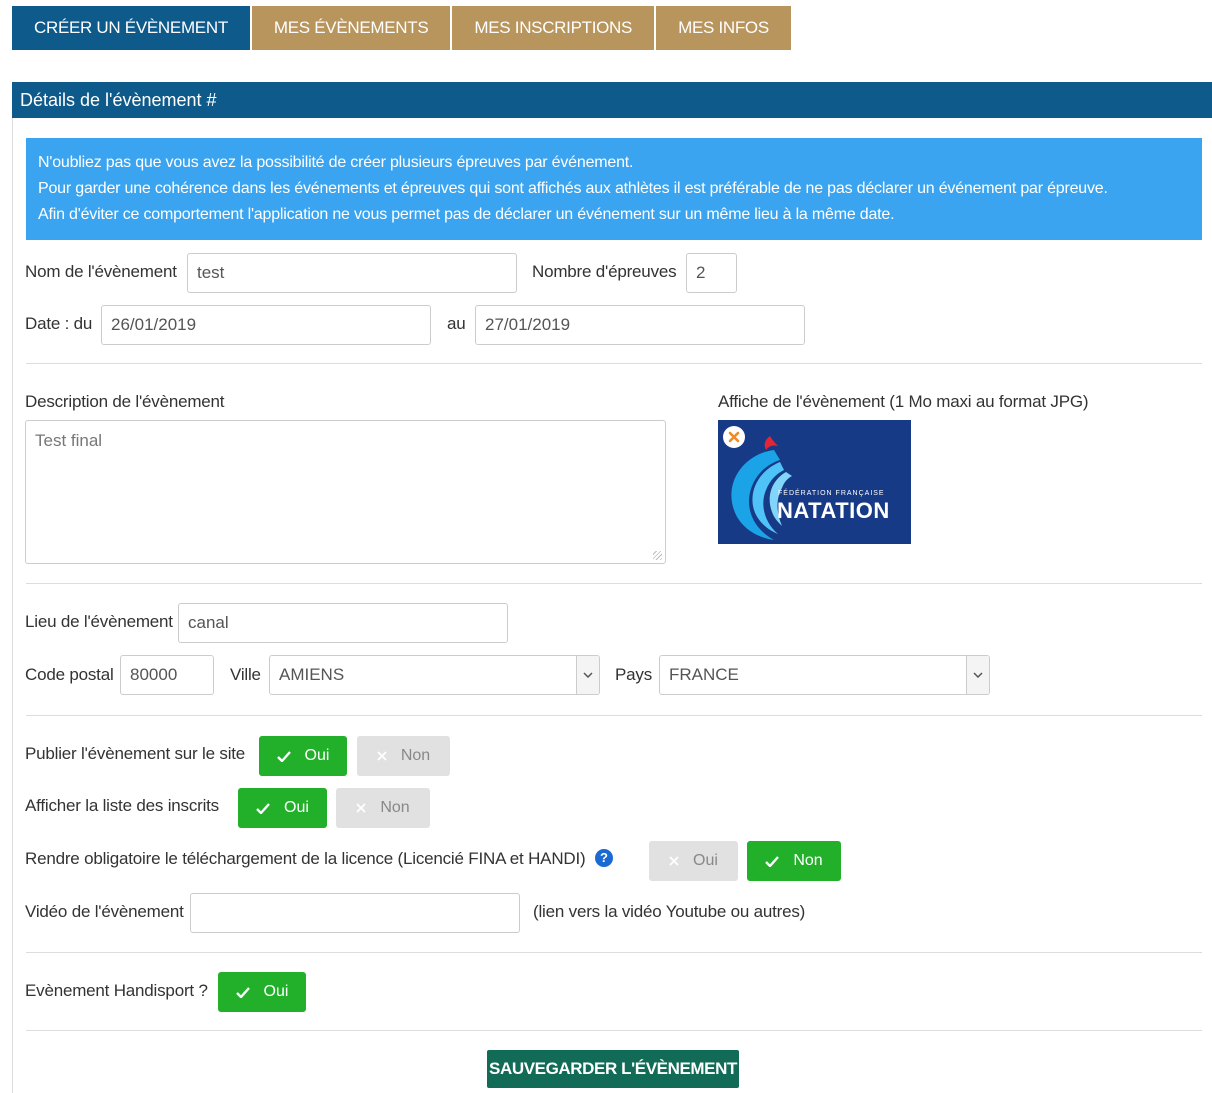  What do you see at coordinates (612, 100) in the screenshot?
I see `panel-title: Détails de l'évènement #` at bounding box center [612, 100].